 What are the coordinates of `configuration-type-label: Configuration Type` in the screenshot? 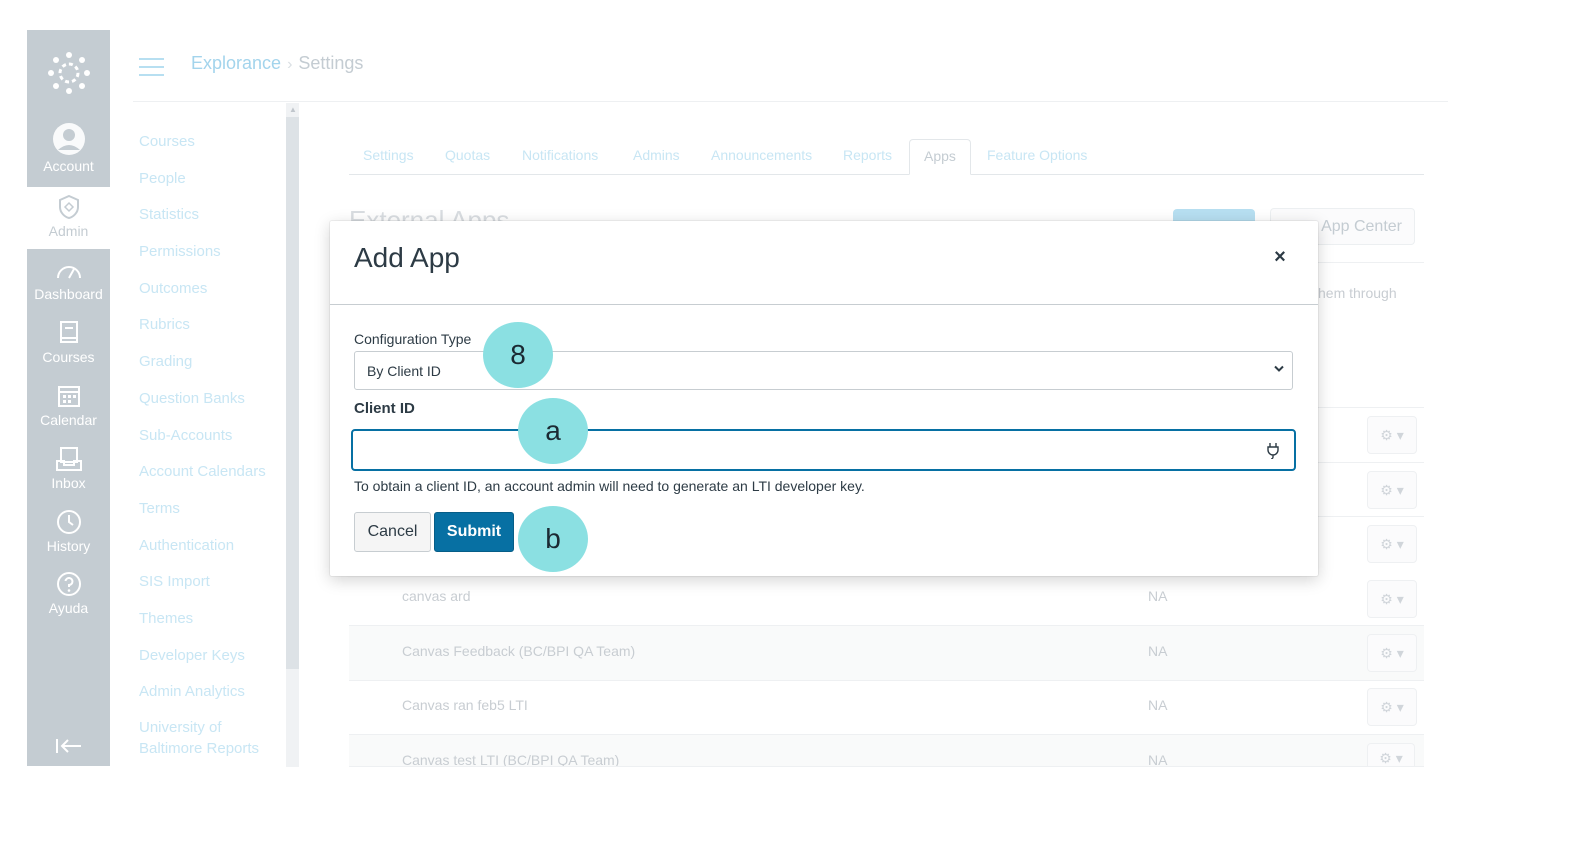 It's located at (413, 339).